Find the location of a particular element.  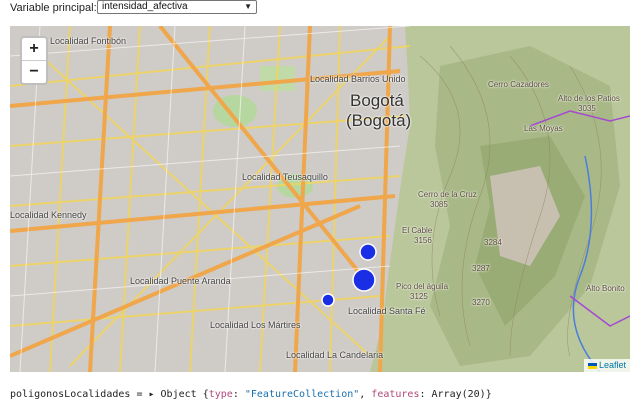

label-bogota-paren: (Bogotá) is located at coordinates (379, 120).